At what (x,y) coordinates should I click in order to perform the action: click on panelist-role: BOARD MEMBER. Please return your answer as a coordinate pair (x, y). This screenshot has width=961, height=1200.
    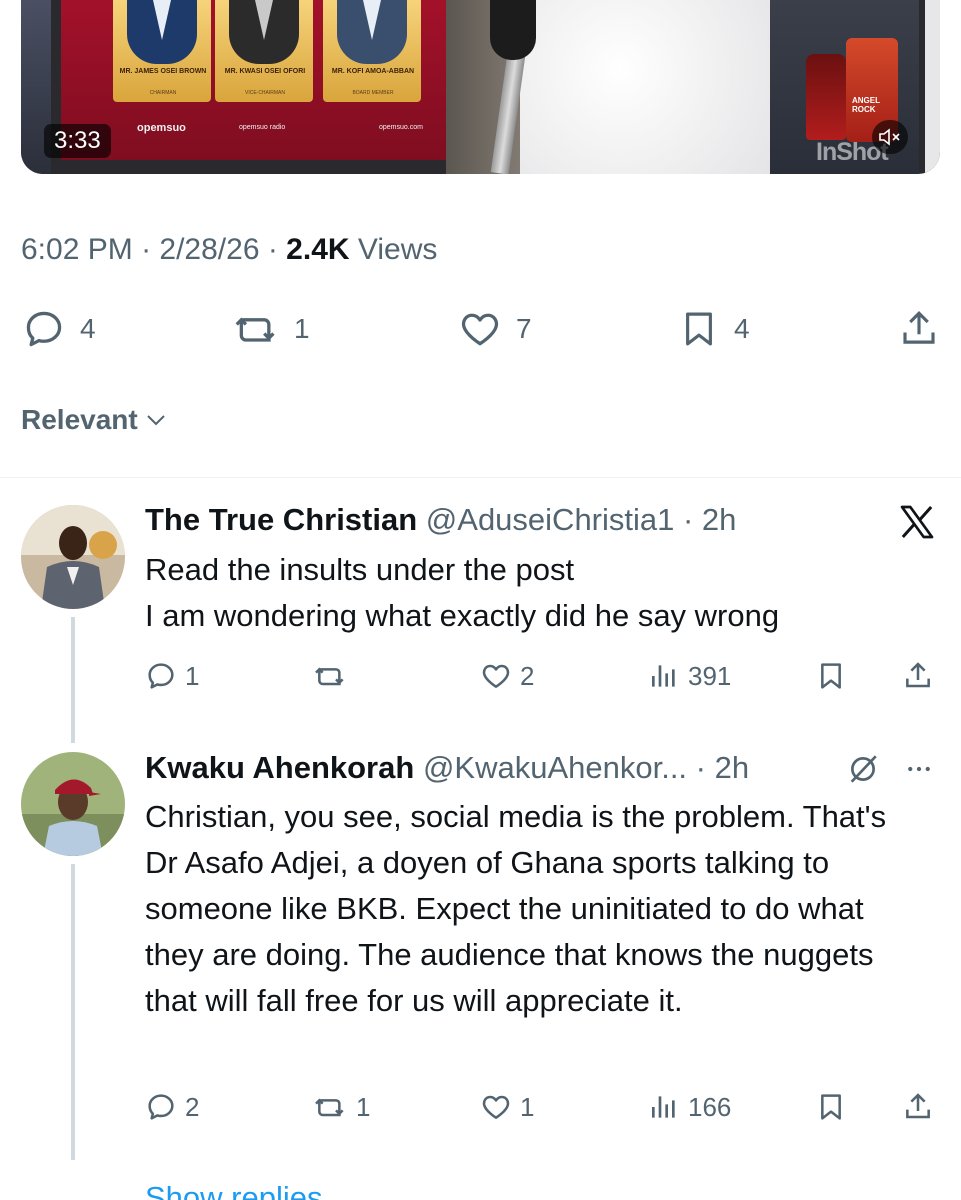
    Looking at the image, I should click on (373, 93).